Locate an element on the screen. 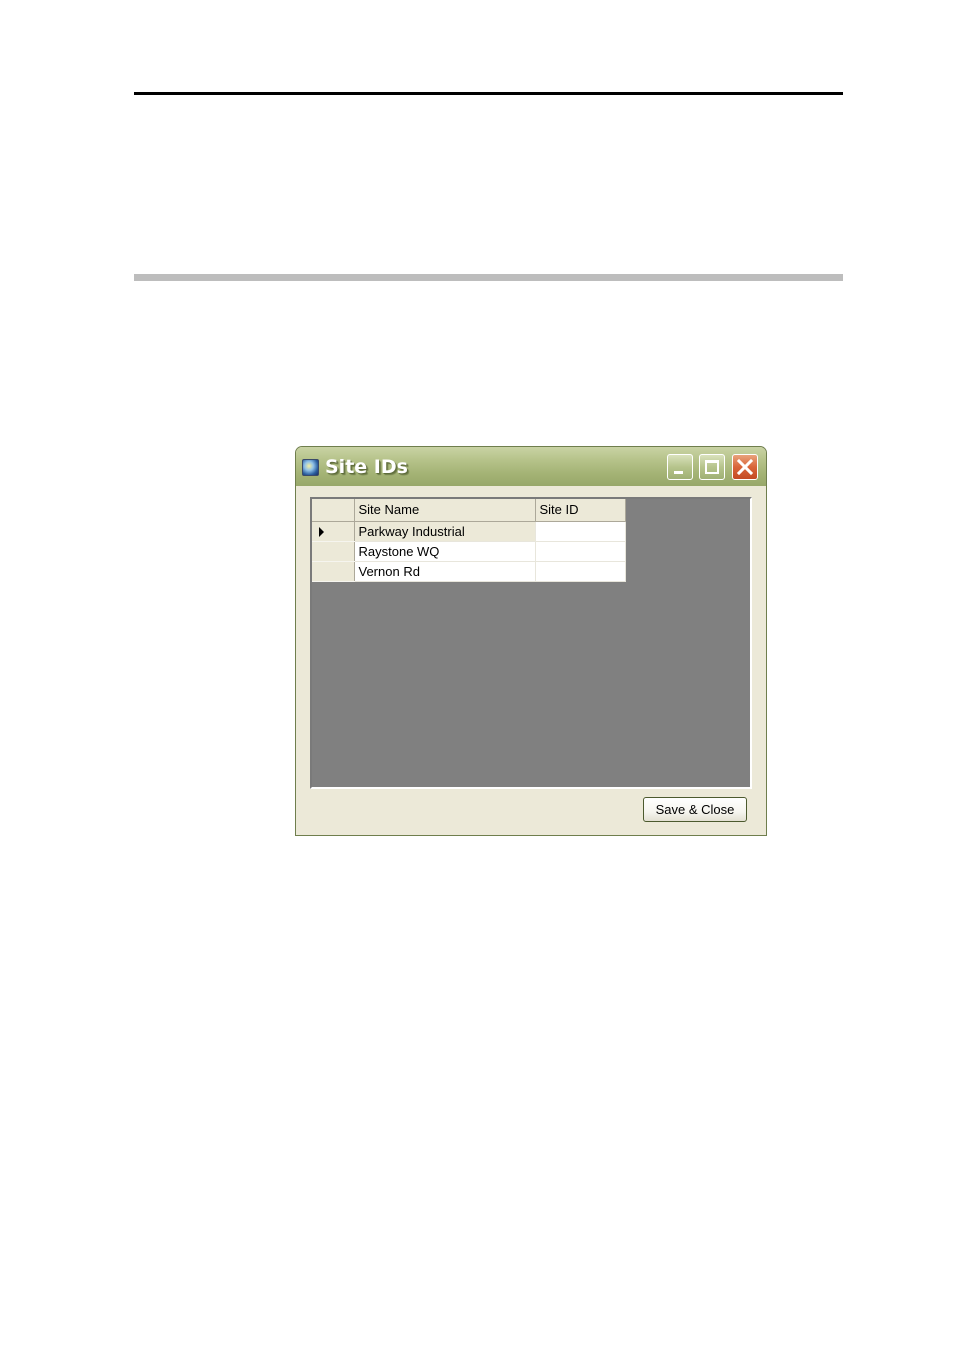 The width and height of the screenshot is (954, 1350). table-row: Parkway Industrial is located at coordinates (469, 531).